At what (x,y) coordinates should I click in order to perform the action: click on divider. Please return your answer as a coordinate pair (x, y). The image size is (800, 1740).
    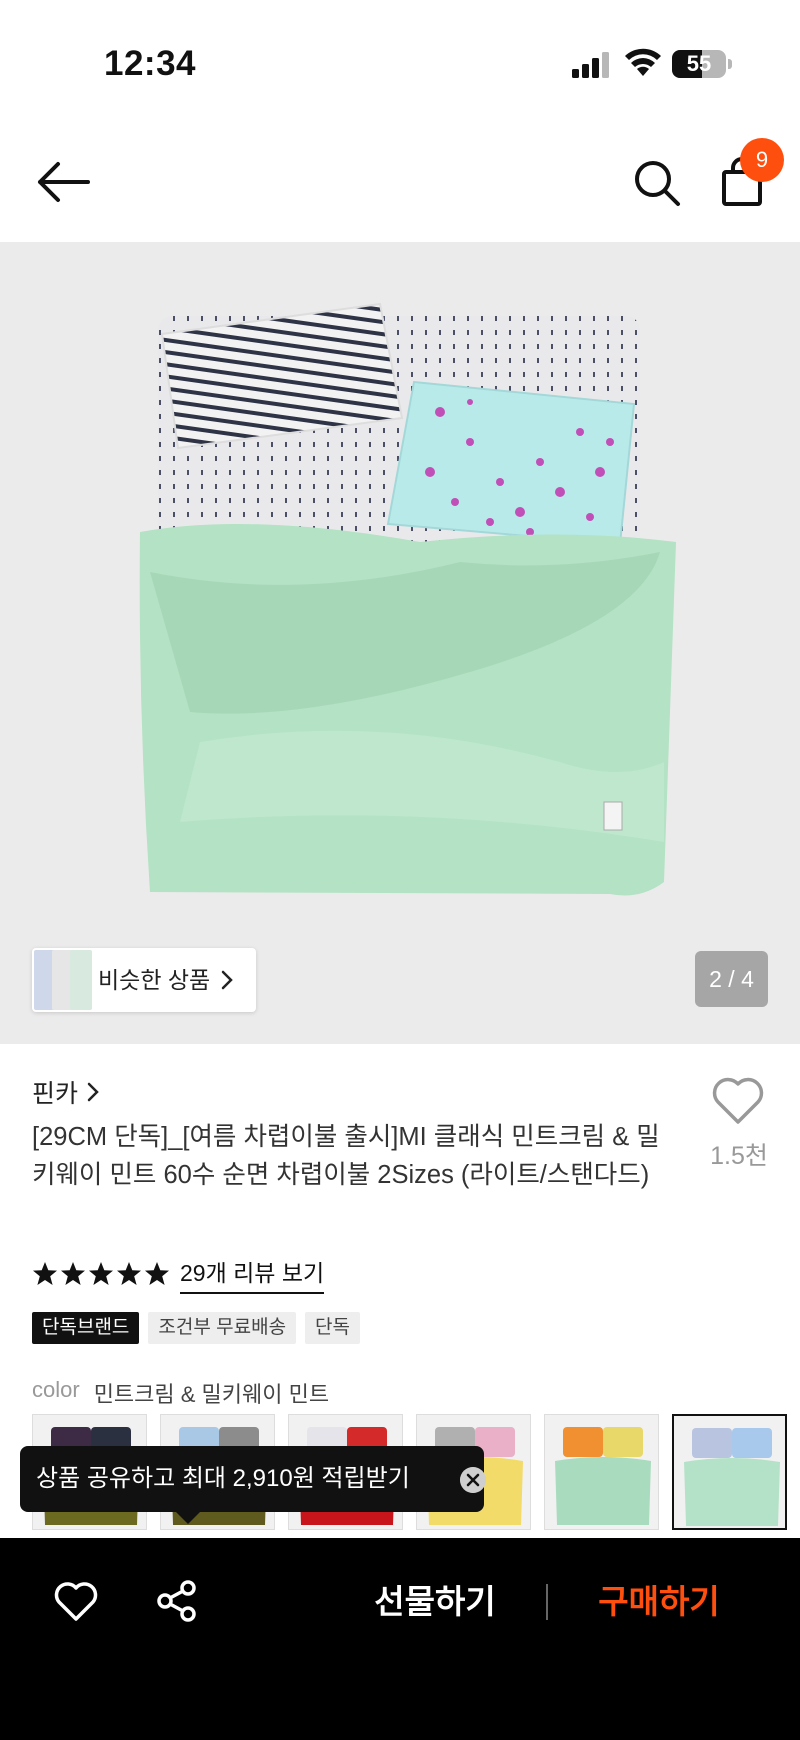
    Looking at the image, I should click on (547, 1602).